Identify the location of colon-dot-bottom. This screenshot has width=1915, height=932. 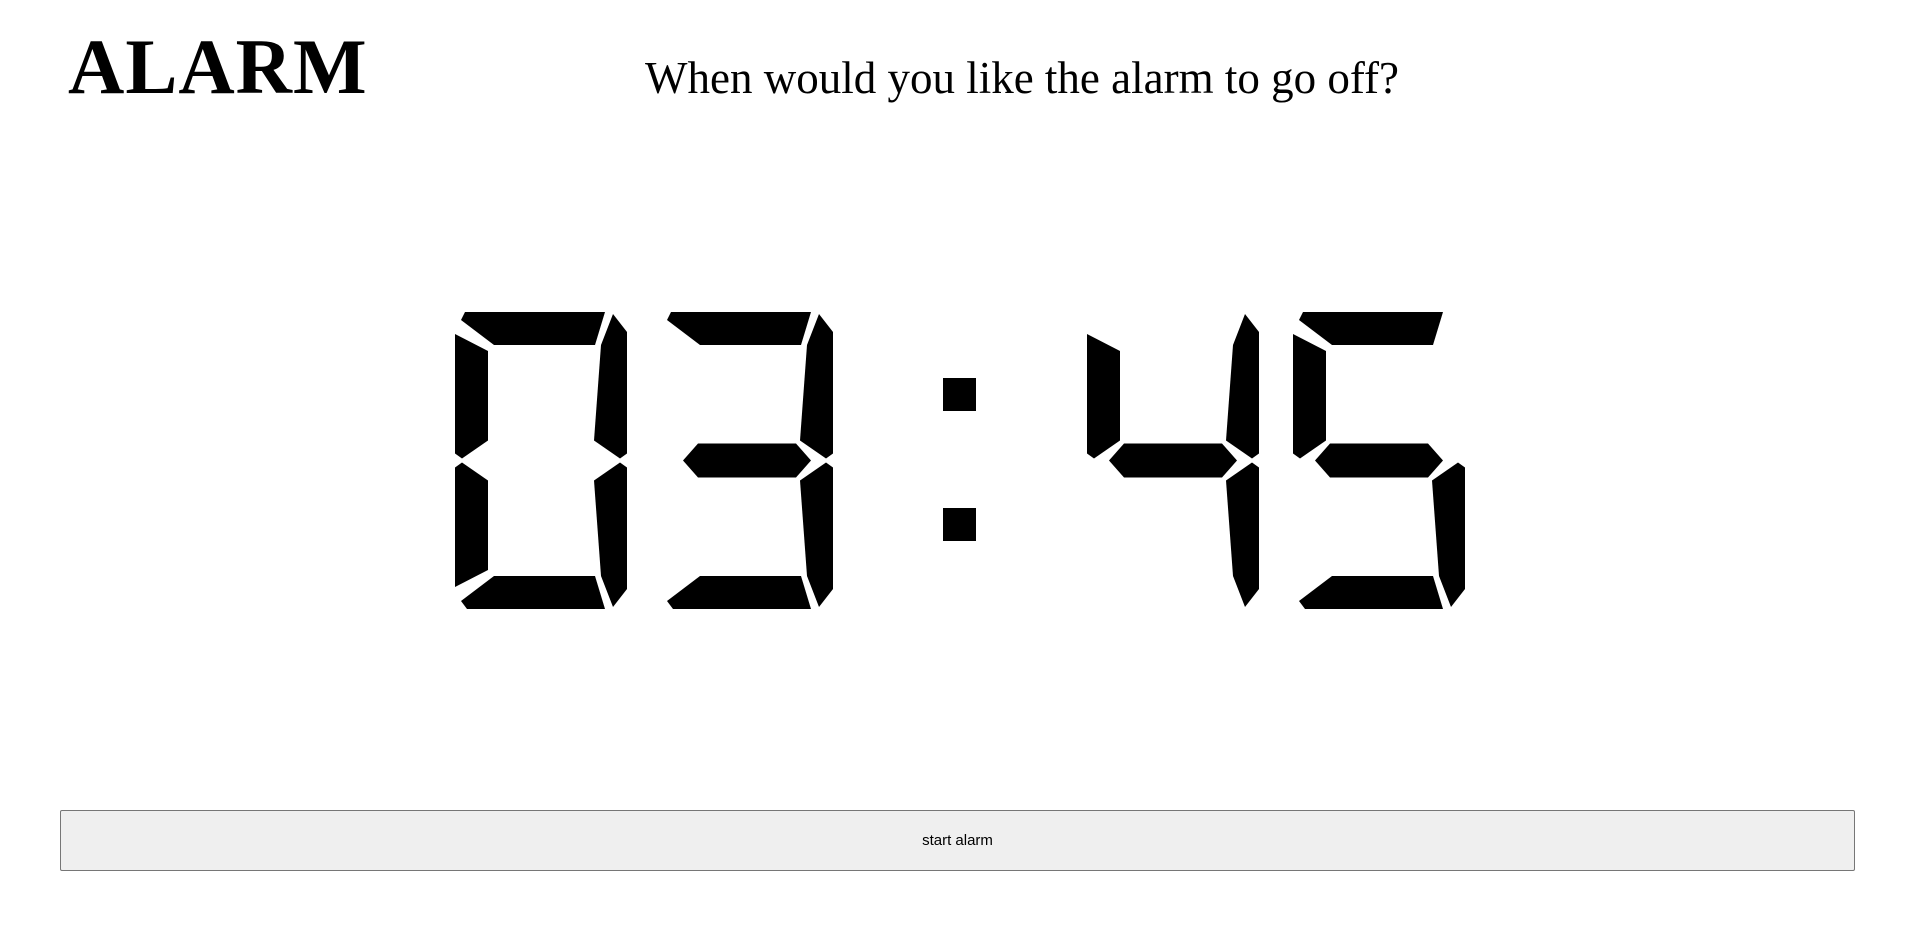
(959, 524).